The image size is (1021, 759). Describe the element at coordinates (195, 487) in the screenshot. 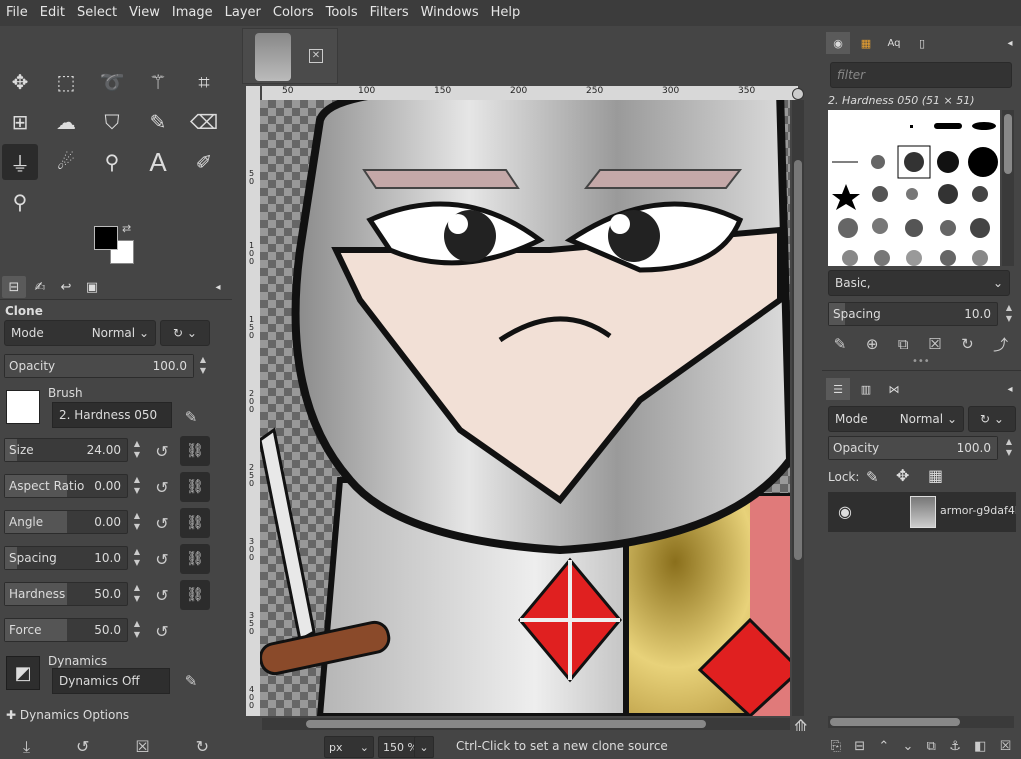

I see `aspect-link-icon: ⛓` at that location.